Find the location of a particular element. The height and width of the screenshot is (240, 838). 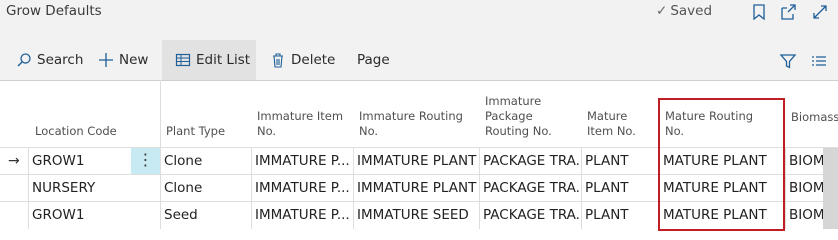

search-button: Search is located at coordinates (49, 60).